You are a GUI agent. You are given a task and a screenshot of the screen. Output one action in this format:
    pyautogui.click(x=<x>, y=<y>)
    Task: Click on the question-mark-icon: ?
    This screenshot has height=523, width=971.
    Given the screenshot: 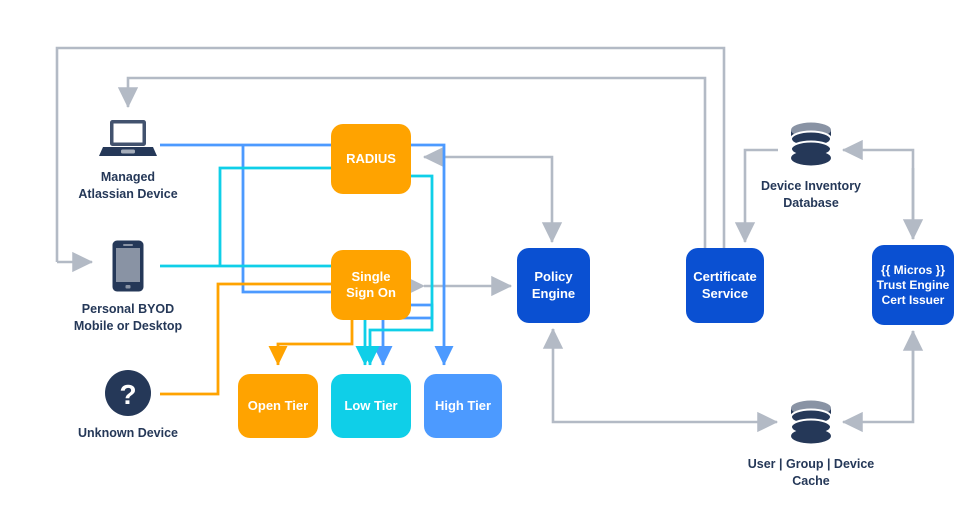 What is the action you would take?
    pyautogui.click(x=128, y=393)
    